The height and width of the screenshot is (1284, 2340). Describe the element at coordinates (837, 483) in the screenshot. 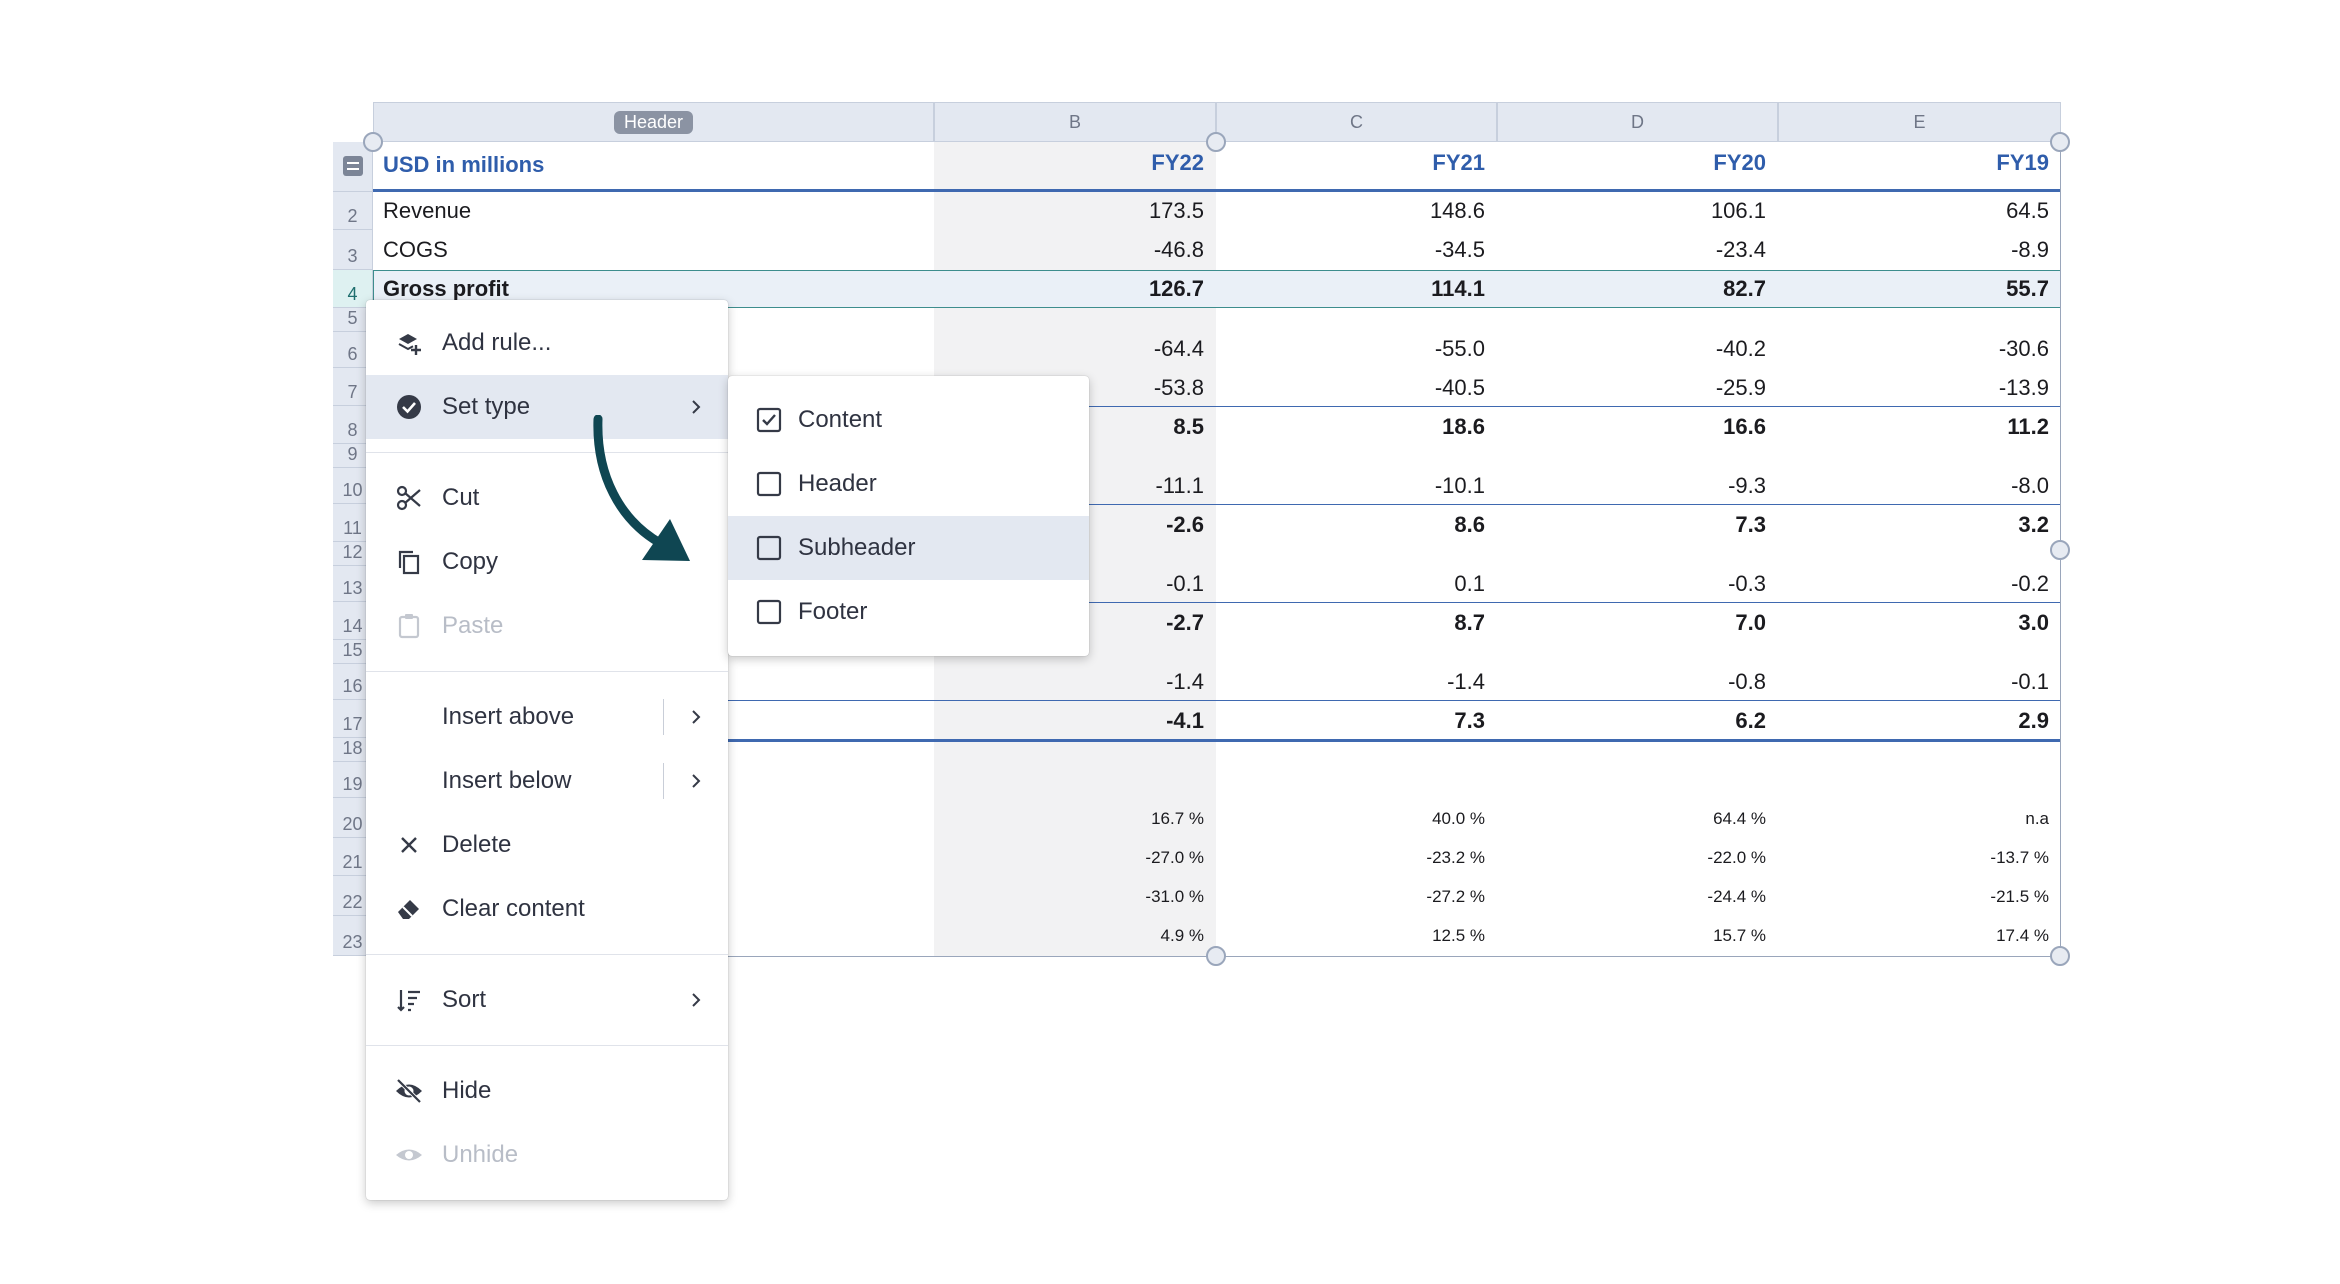

I see `submenu-item-label: Header` at that location.